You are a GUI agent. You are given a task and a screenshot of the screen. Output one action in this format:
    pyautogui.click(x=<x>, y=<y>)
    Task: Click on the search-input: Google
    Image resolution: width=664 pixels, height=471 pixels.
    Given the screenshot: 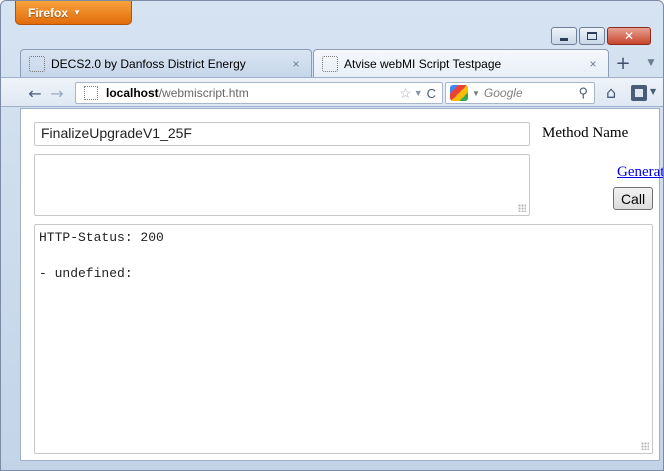 What is the action you would take?
    pyautogui.click(x=531, y=93)
    